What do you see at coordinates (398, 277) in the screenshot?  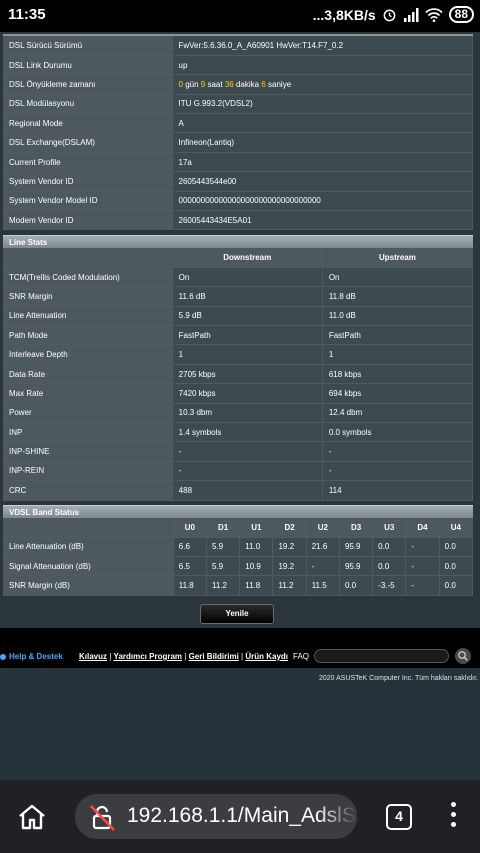 I see `upstream-value: On` at bounding box center [398, 277].